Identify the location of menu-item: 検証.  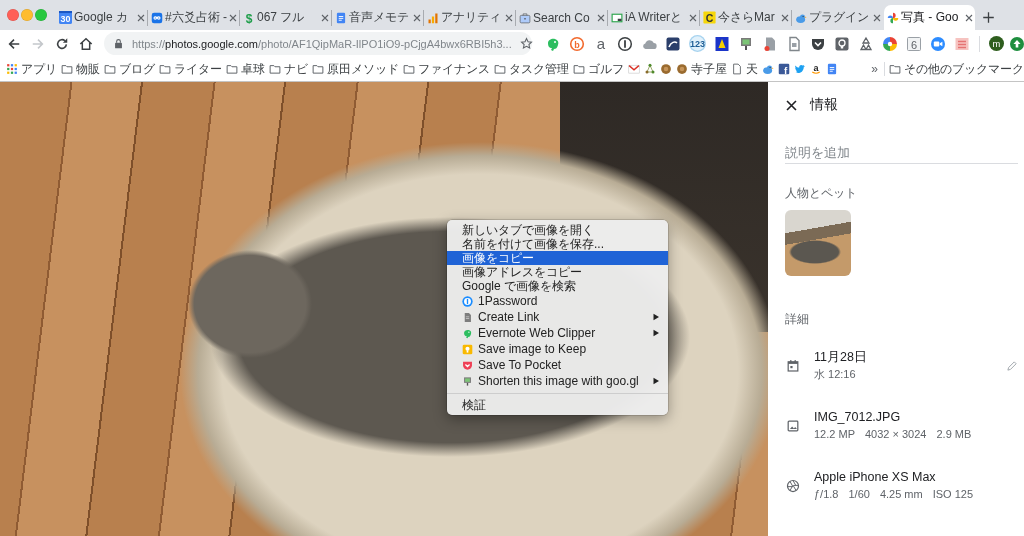
(557, 405).